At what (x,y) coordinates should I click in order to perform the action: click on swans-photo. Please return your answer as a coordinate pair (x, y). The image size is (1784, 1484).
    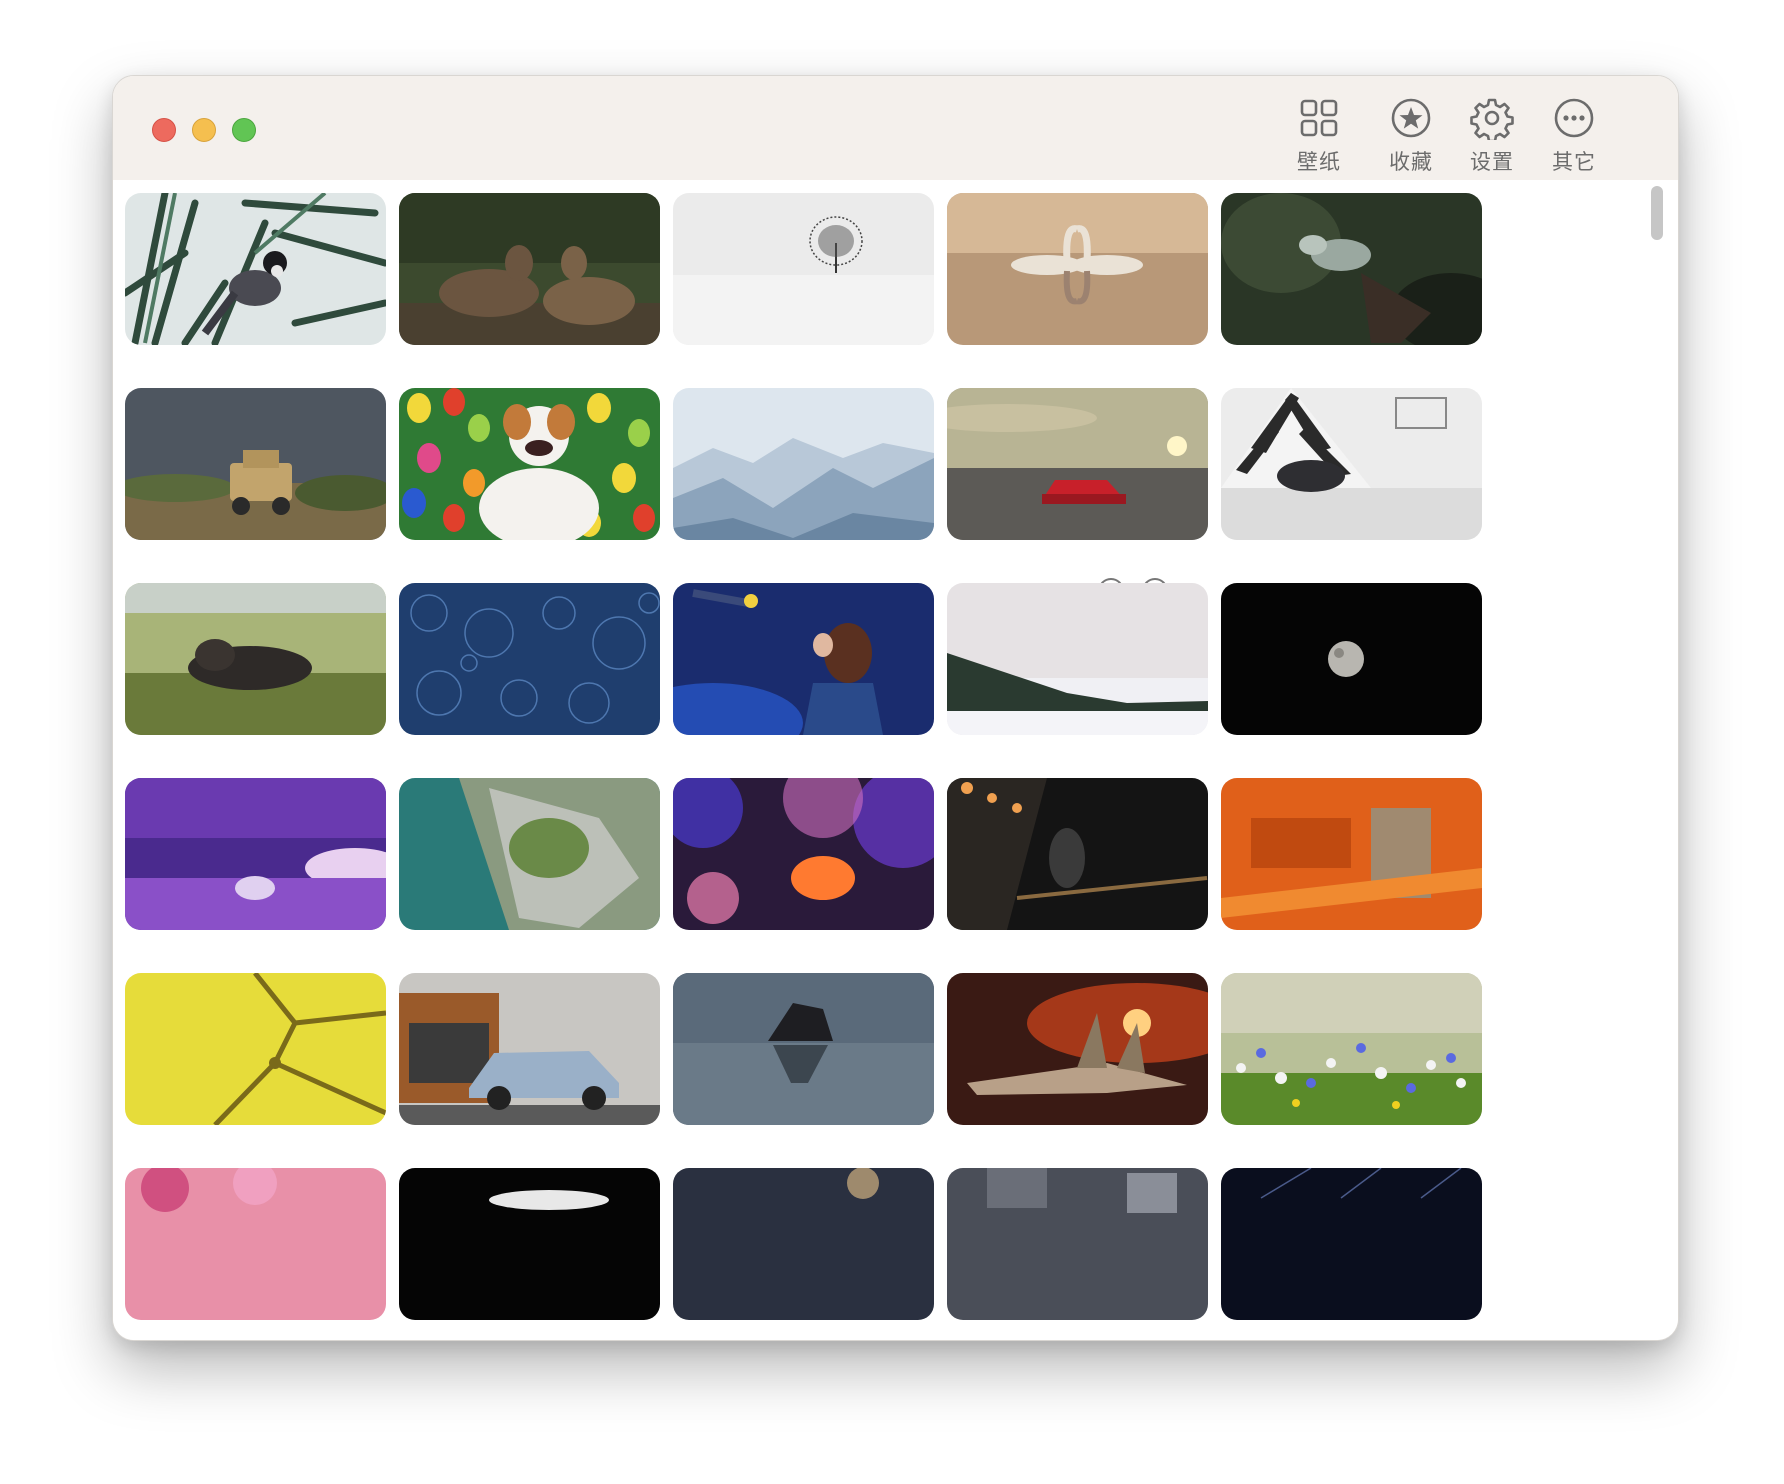
    Looking at the image, I should click on (1077, 269).